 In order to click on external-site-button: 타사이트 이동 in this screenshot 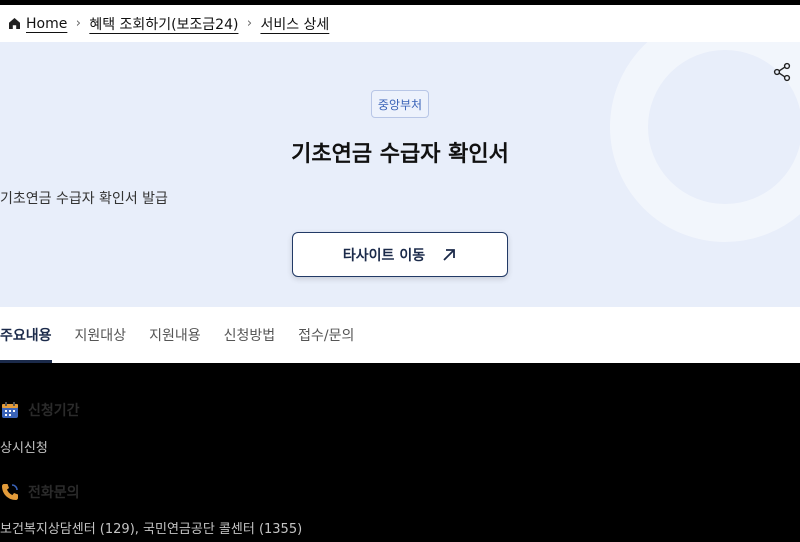, I will do `click(400, 254)`.